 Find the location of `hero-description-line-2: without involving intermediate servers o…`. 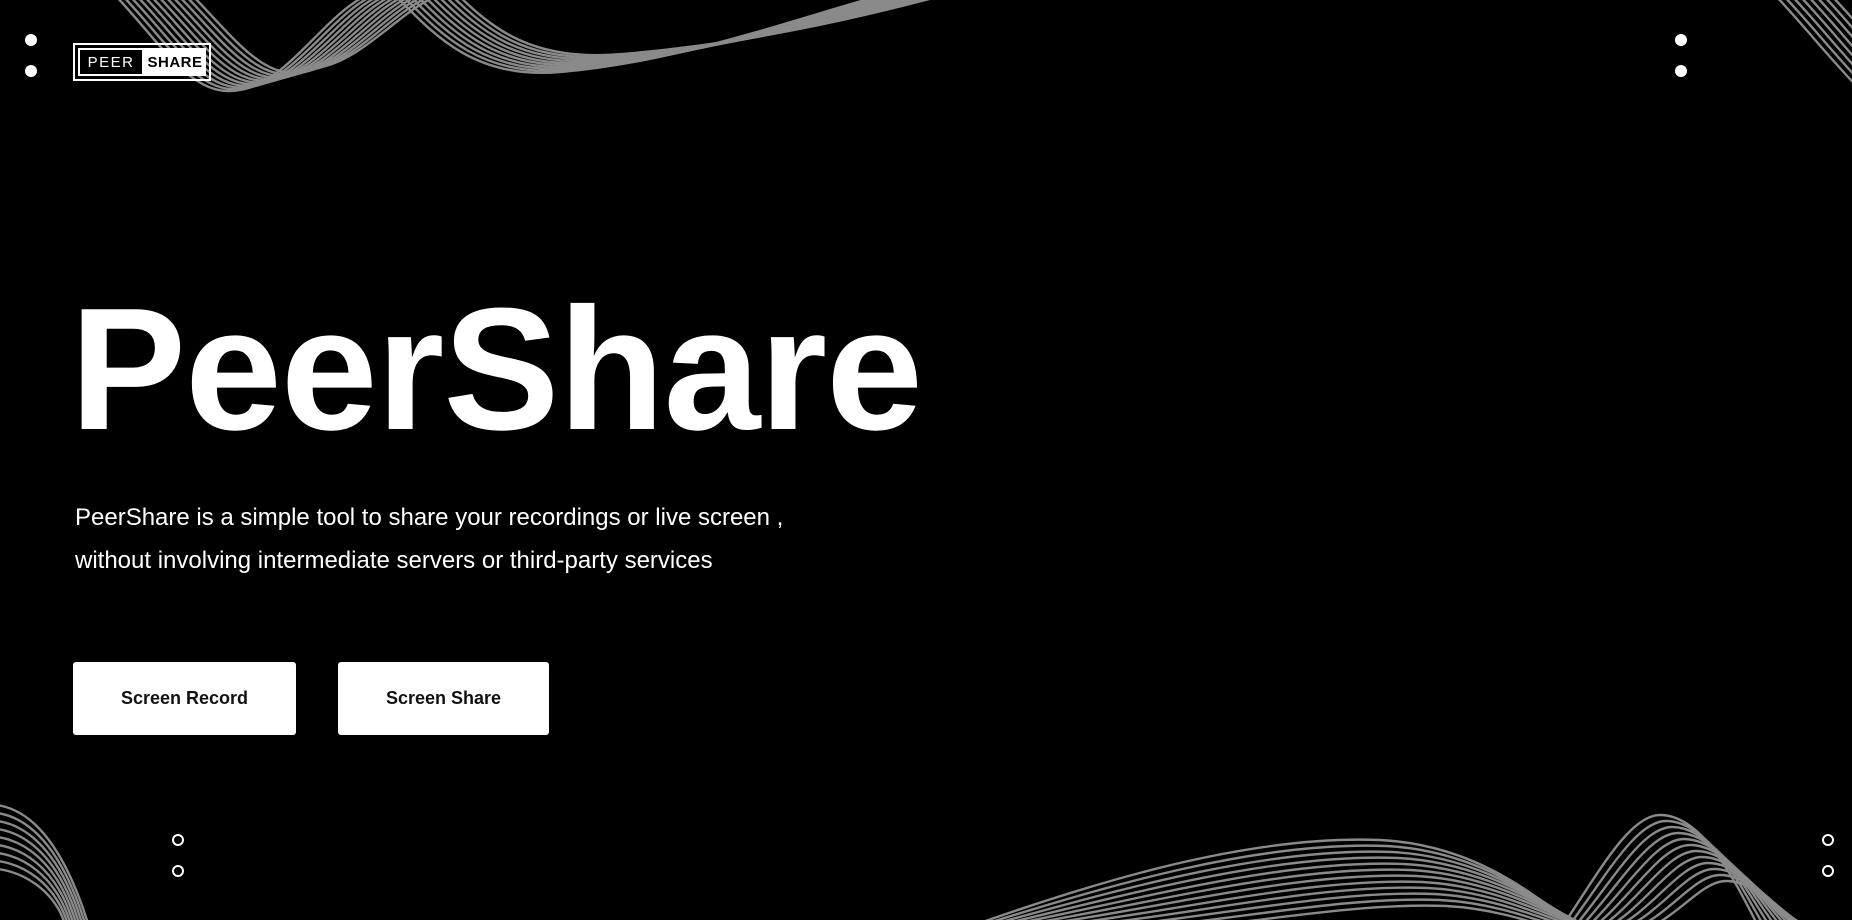

hero-description-line-2: without involving intermediate servers o… is located at coordinates (394, 560).